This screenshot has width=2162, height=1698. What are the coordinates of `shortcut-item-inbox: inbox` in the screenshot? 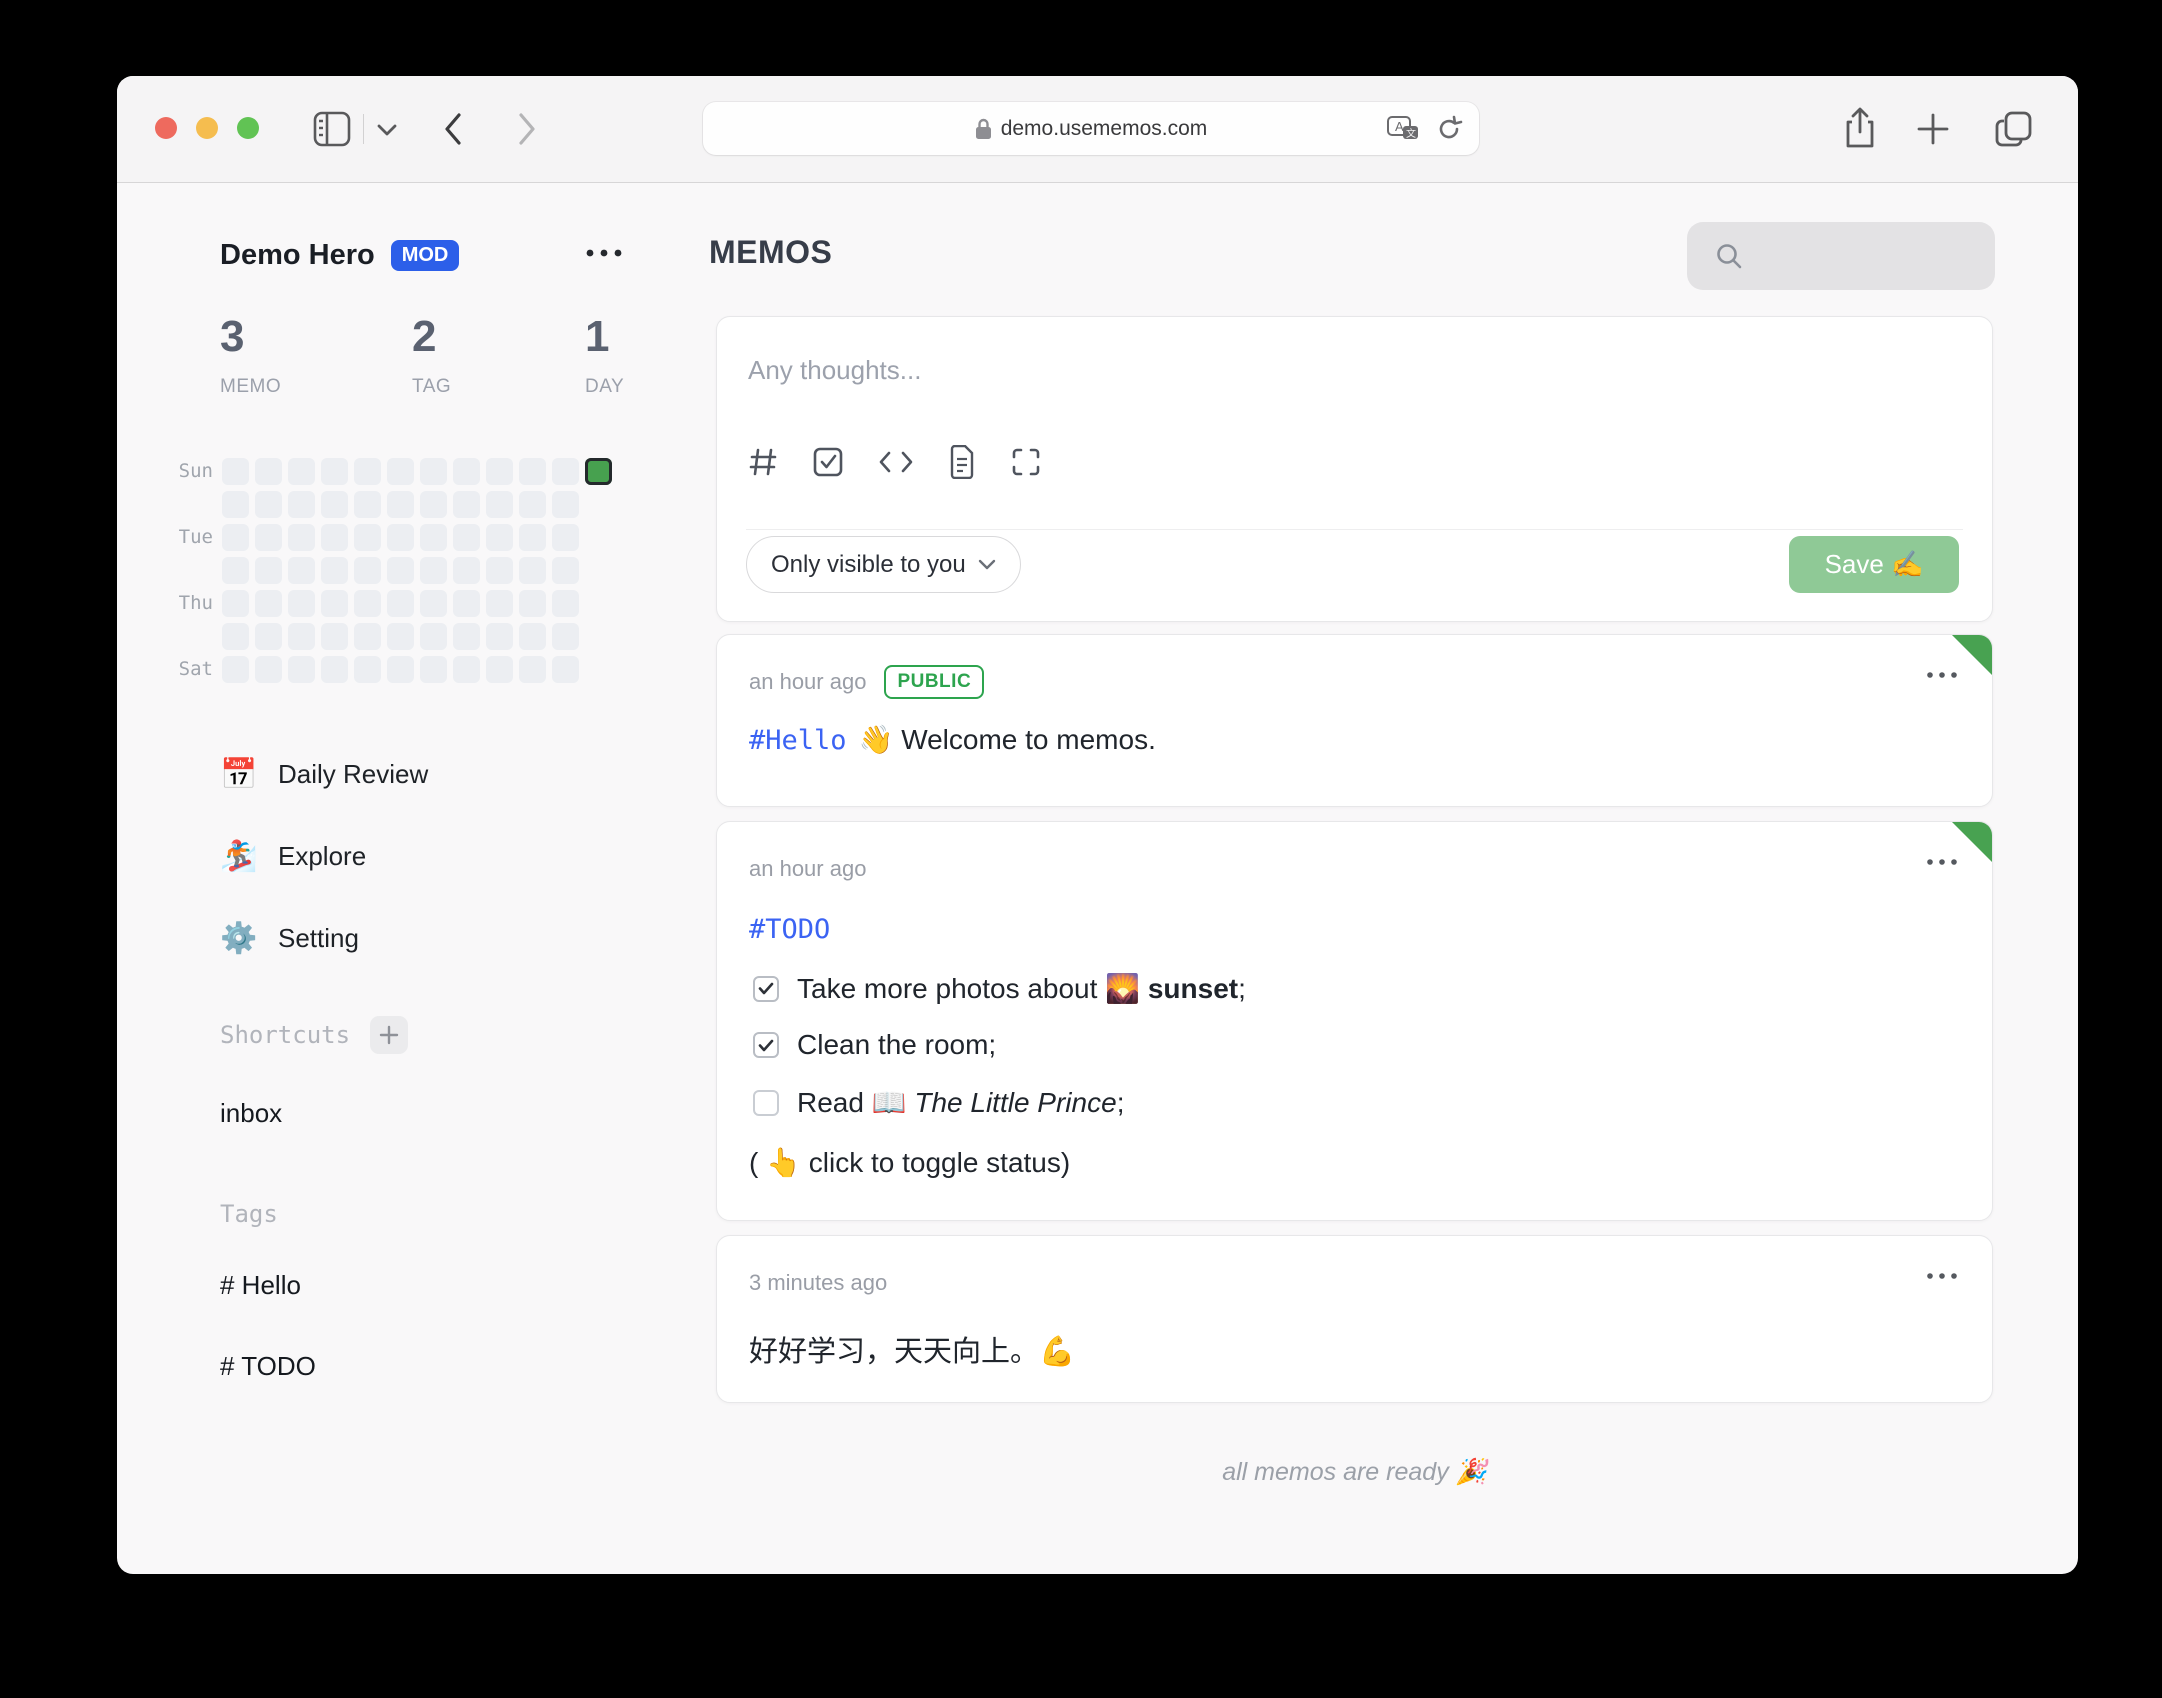 It's located at (251, 1113).